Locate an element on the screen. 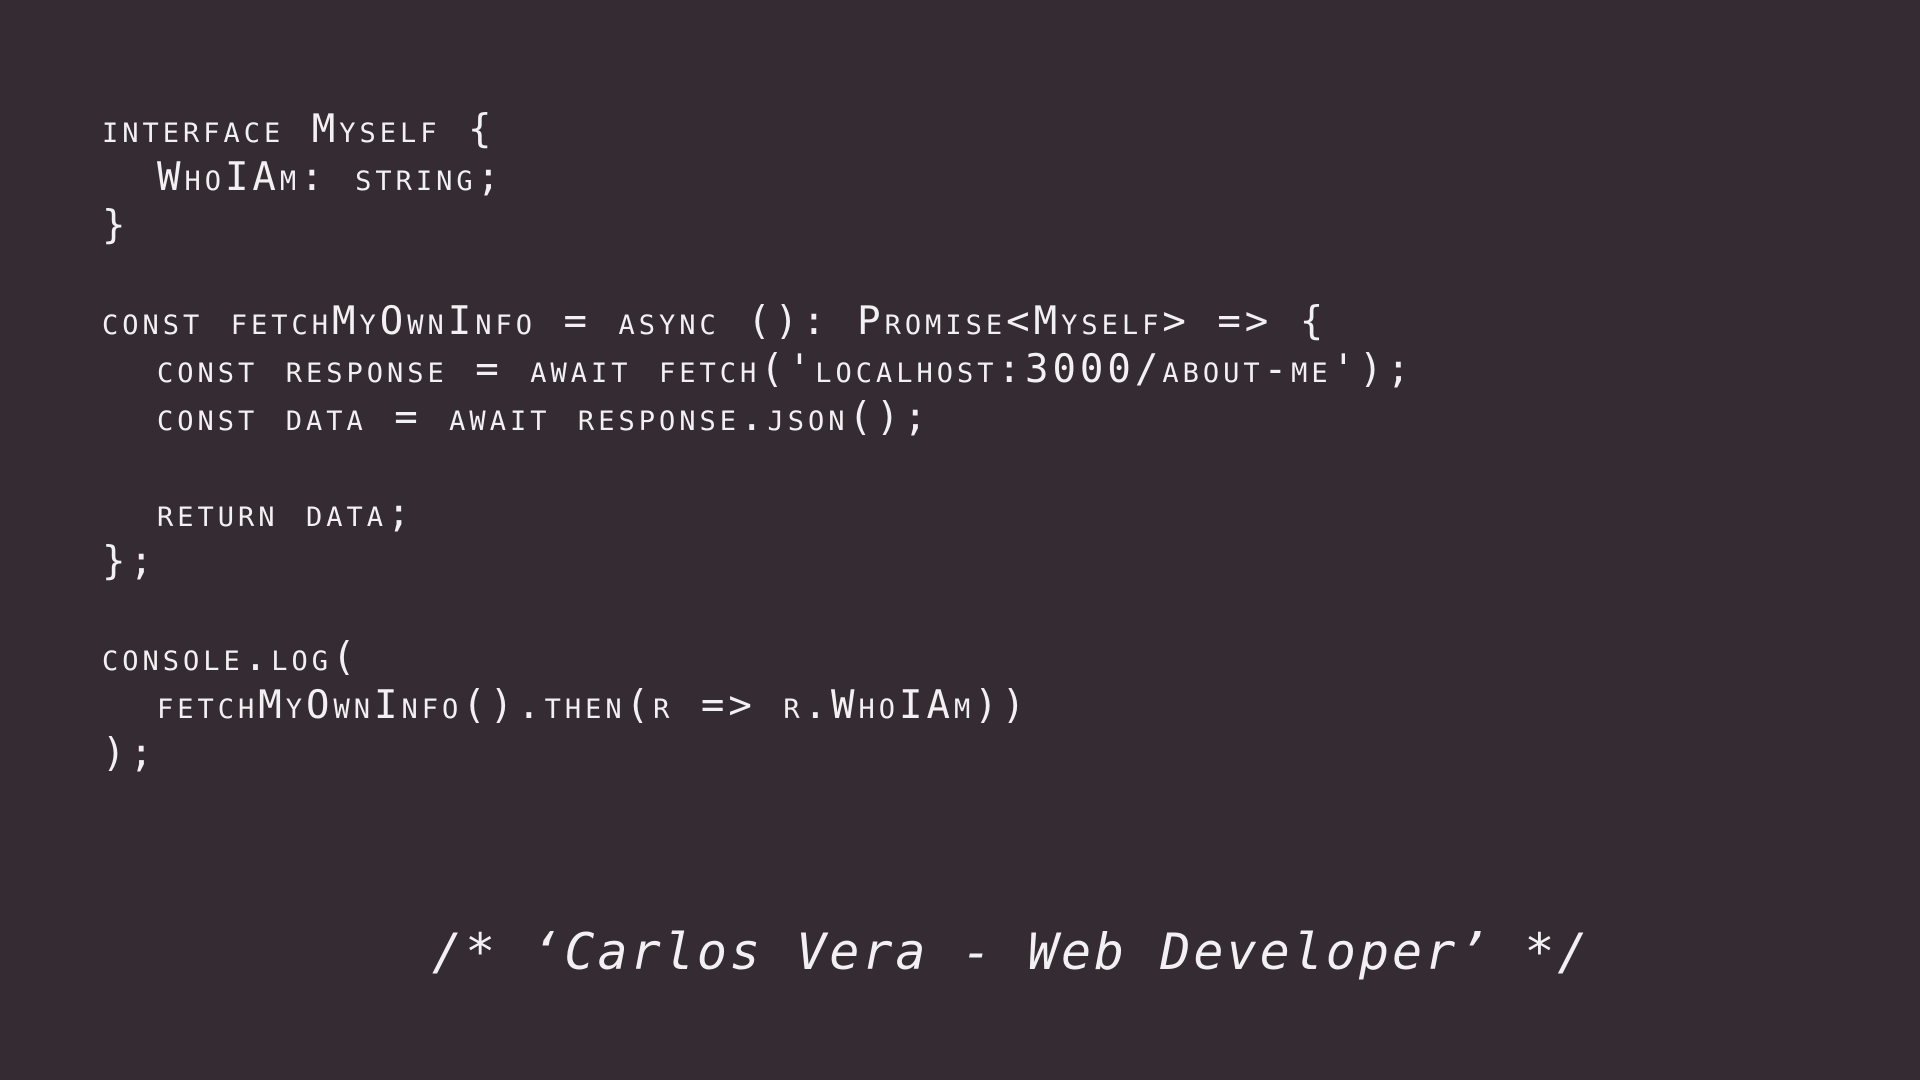 The height and width of the screenshot is (1080, 1920). code-line: const data = await response.json(); is located at coordinates (516, 417).